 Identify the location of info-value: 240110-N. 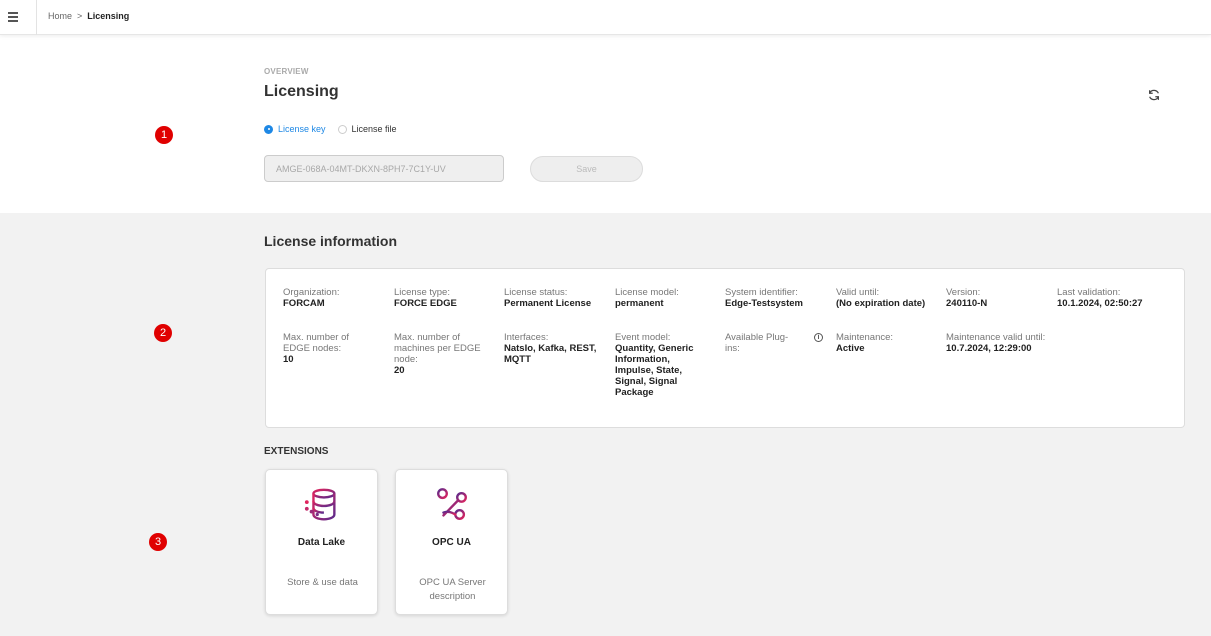
(967, 303).